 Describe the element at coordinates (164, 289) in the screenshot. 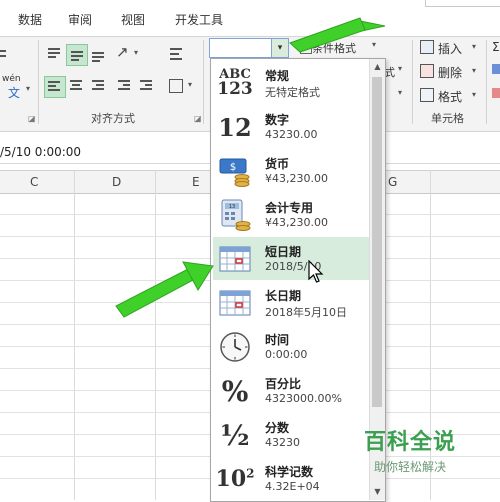

I see `annotation-arrow-left` at that location.